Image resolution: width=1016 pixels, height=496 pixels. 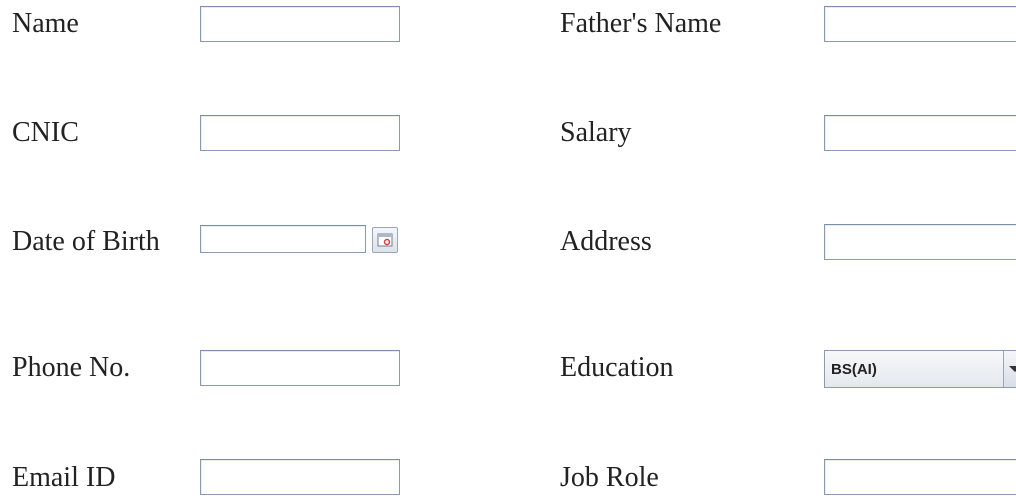 What do you see at coordinates (45, 132) in the screenshot?
I see `cnic-label: CNIC` at bounding box center [45, 132].